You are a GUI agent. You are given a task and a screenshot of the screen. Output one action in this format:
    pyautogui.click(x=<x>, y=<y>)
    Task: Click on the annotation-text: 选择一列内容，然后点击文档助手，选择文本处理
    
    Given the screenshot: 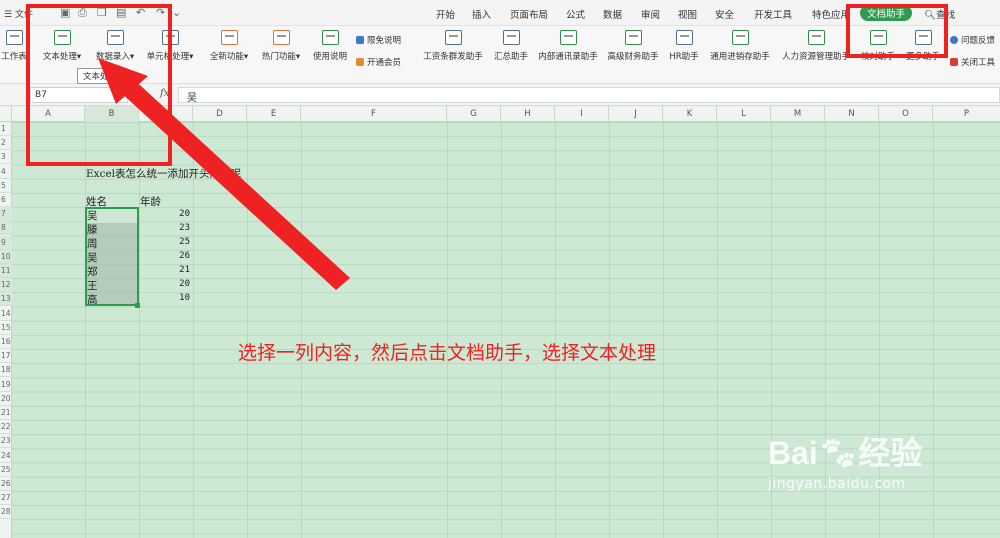 What is the action you would take?
    pyautogui.click(x=447, y=353)
    